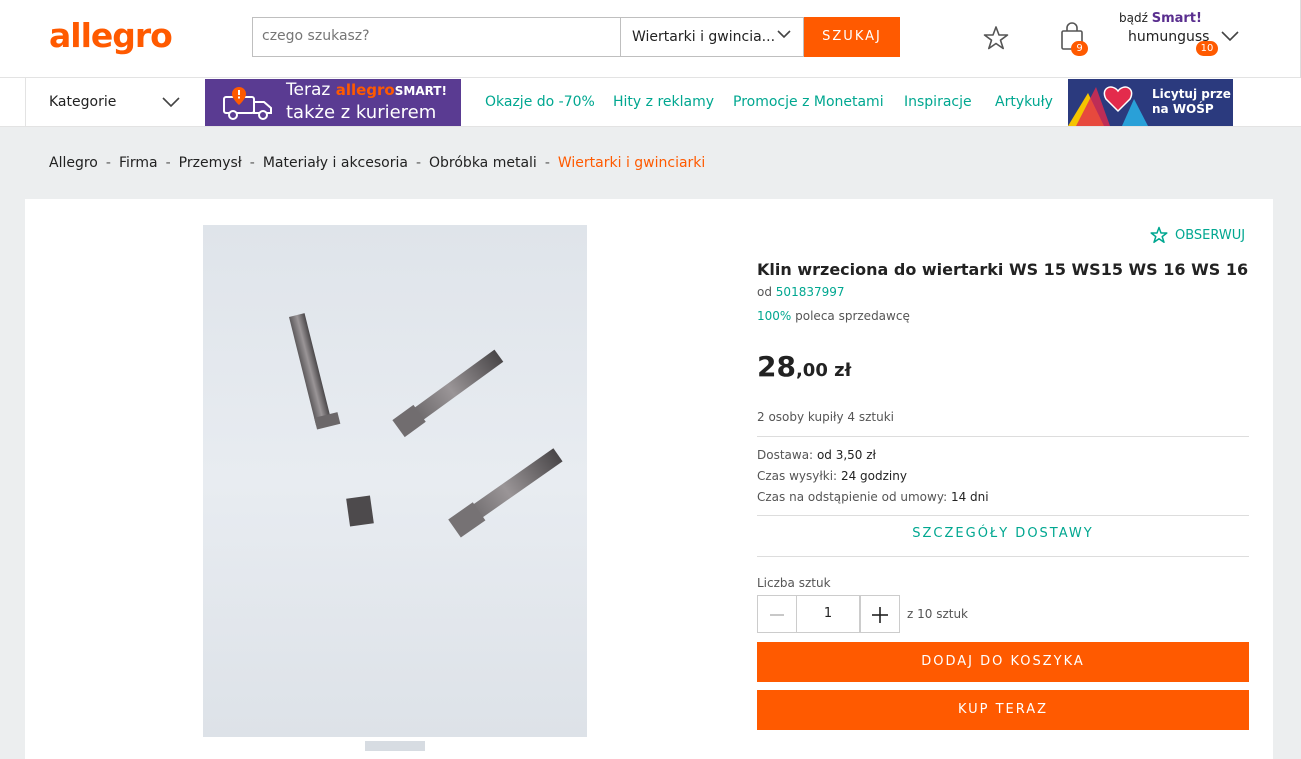 Image resolution: width=1301 pixels, height=759 pixels. What do you see at coordinates (1230, 36) in the screenshot?
I see `user-menu-chevron-icon` at bounding box center [1230, 36].